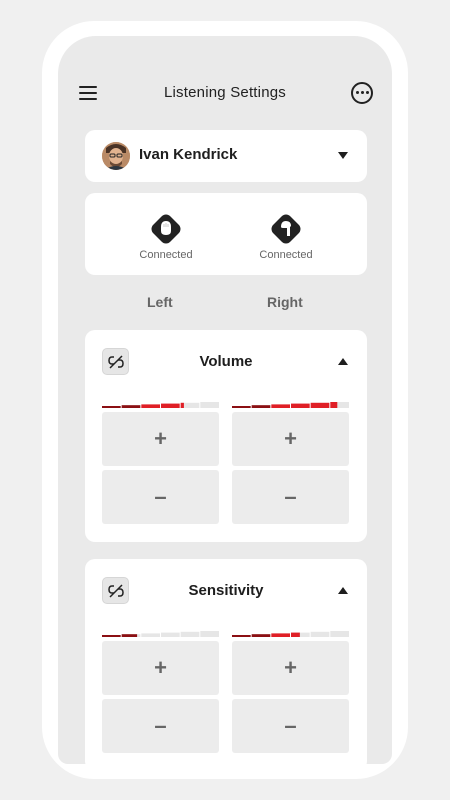  Describe the element at coordinates (286, 229) in the screenshot. I see `right-earbud-icon` at that location.